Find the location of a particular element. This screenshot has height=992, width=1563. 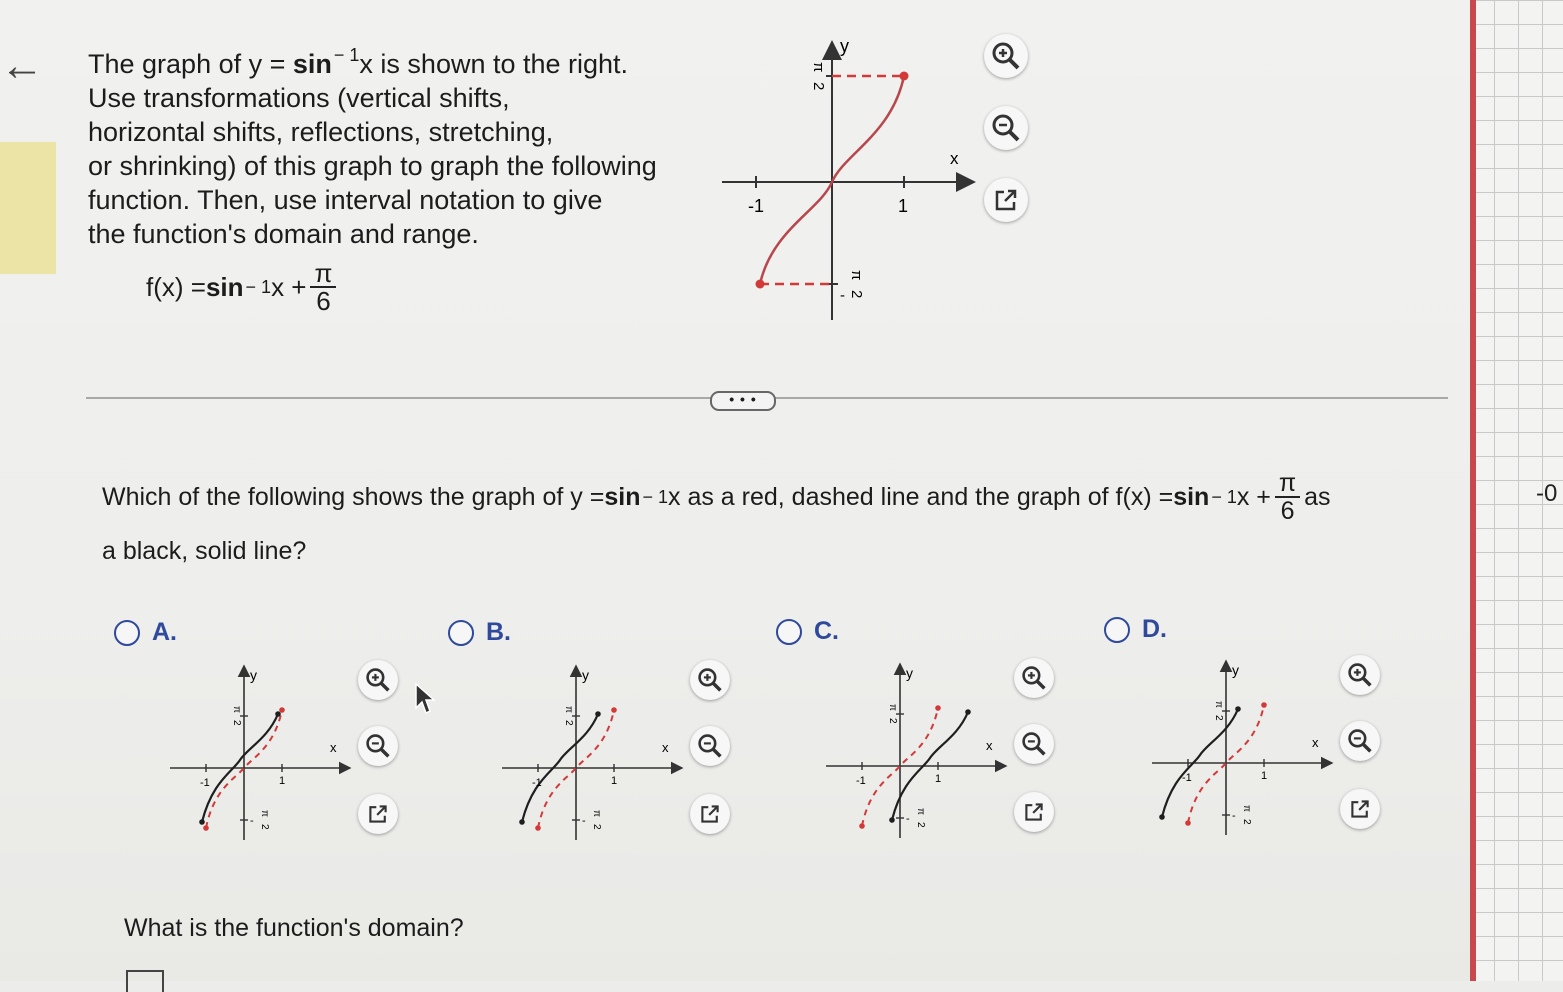

zoom-in-button is located at coordinates (1006, 56).